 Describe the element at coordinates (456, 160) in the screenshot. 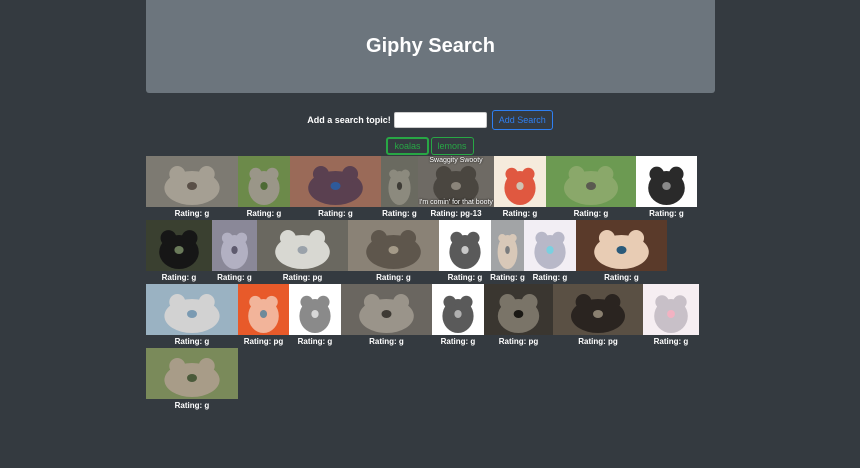

I see `gif-caption-top: Swaggity Swooty` at that location.